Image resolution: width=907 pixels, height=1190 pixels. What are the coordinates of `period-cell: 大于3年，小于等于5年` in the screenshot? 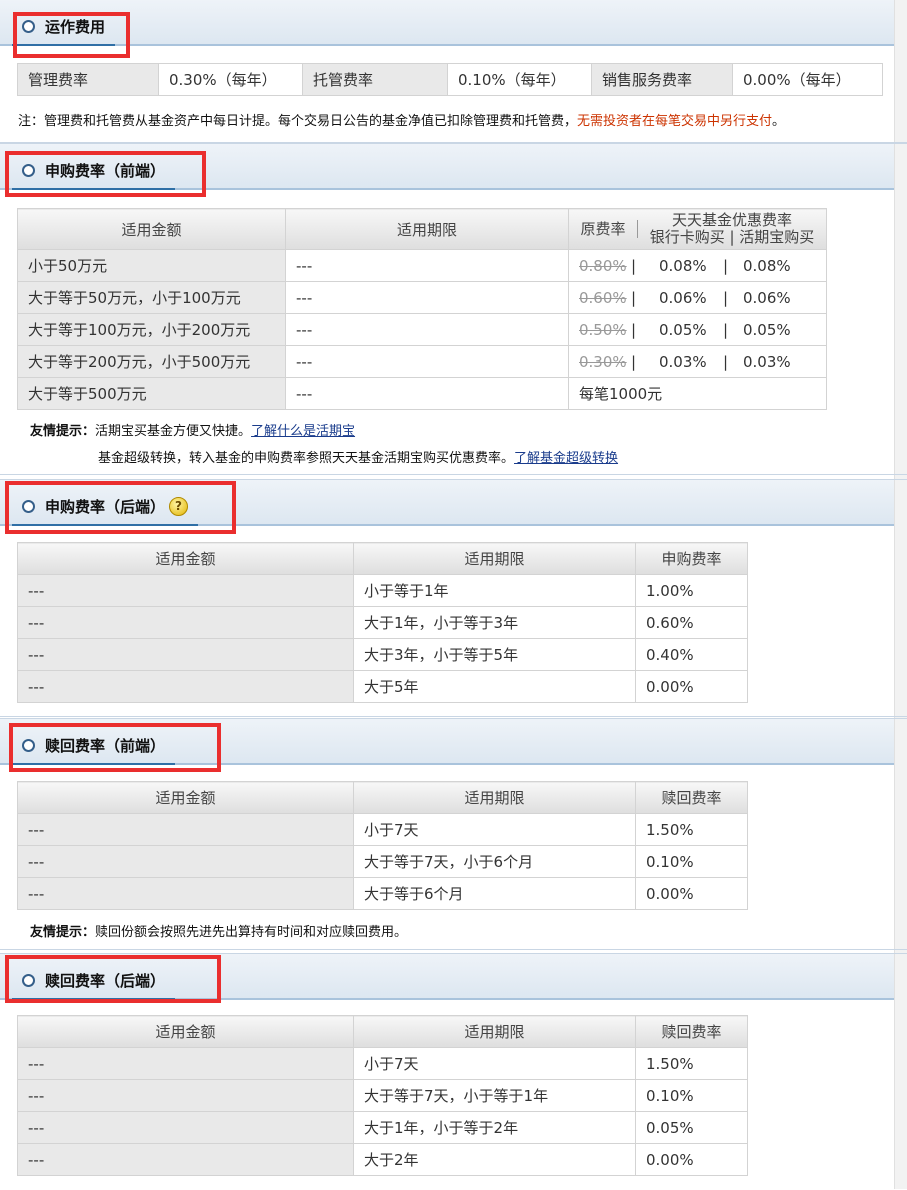 It's located at (494, 654).